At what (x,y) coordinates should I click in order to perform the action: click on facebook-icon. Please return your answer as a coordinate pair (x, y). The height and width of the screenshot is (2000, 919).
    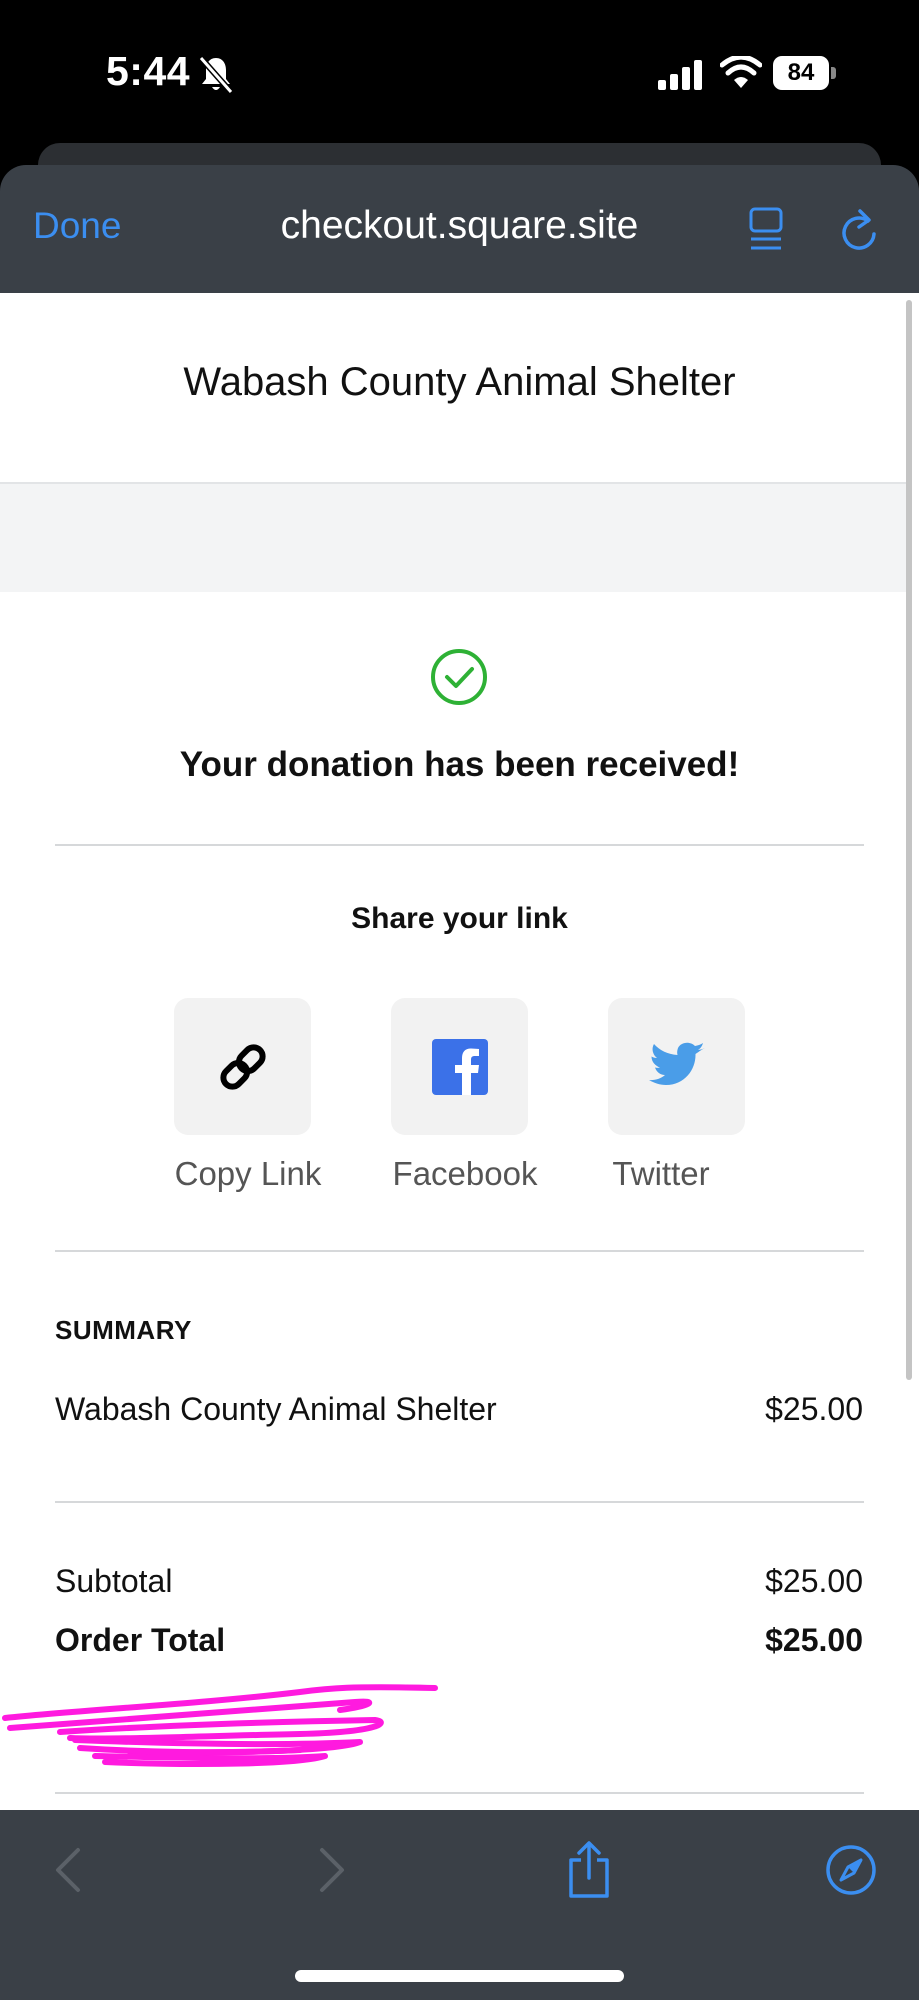
    Looking at the image, I should click on (459, 1066).